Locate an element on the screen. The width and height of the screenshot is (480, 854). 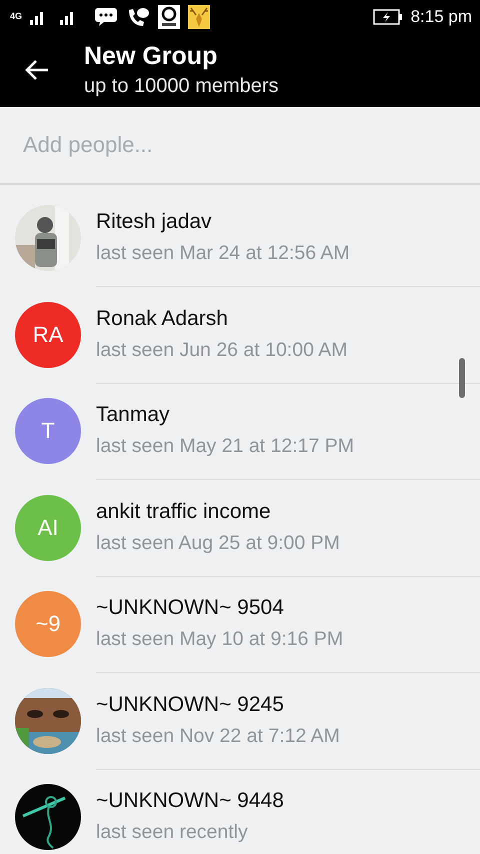
scrollbar-thumb is located at coordinates (462, 378).